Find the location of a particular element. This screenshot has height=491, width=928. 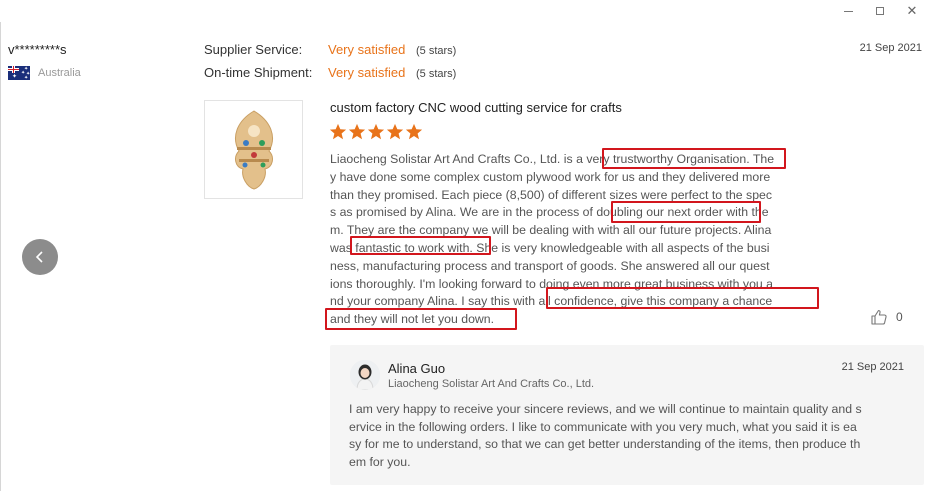

close-icon: ✕ is located at coordinates (912, 11).